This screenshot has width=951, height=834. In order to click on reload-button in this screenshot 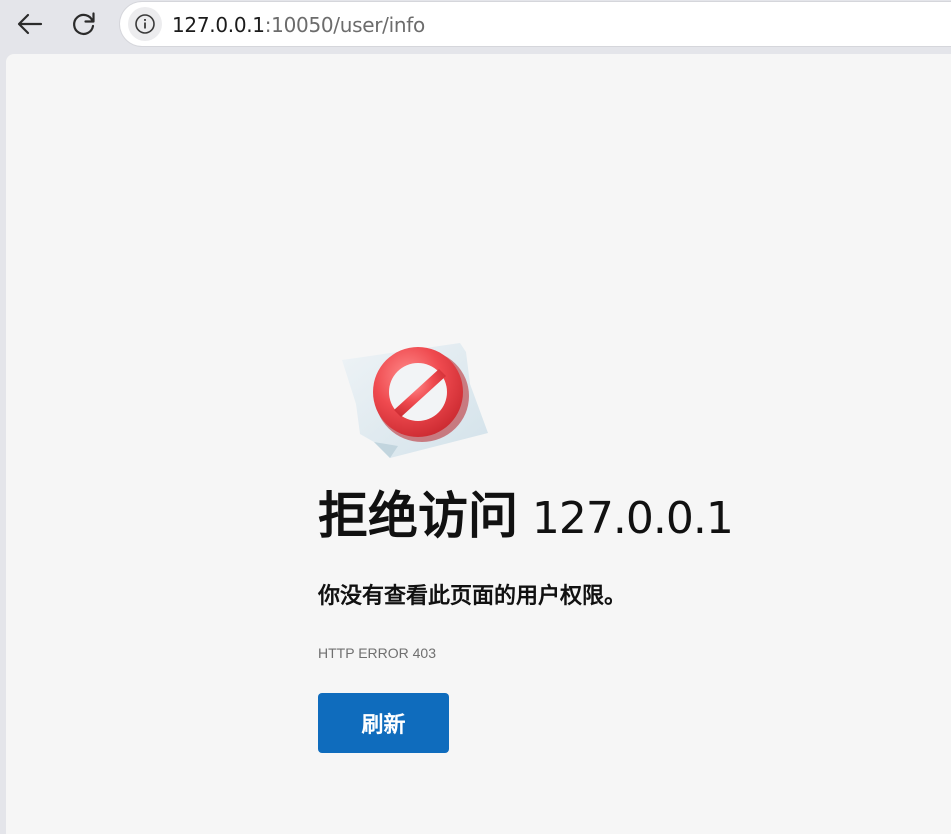, I will do `click(84, 24)`.